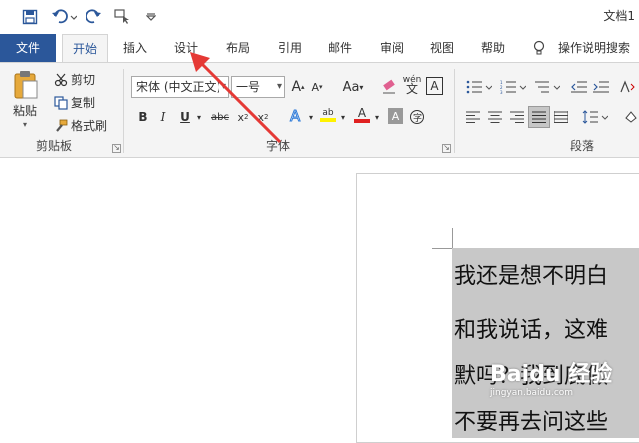 The height and width of the screenshot is (443, 639). What do you see at coordinates (163, 117) in the screenshot?
I see `italic-icon: I` at bounding box center [163, 117].